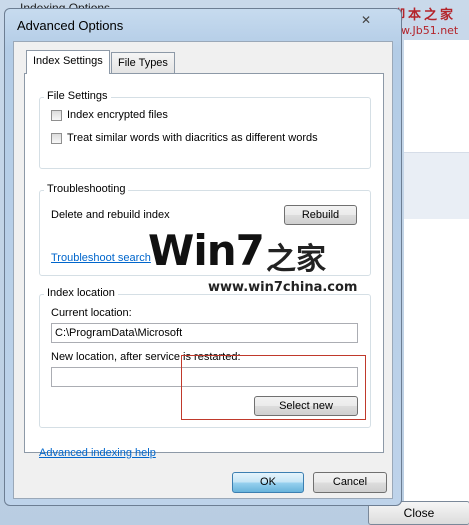  Describe the element at coordinates (86, 189) in the screenshot. I see `troubleshooting-legend: Troubleshooting` at that location.